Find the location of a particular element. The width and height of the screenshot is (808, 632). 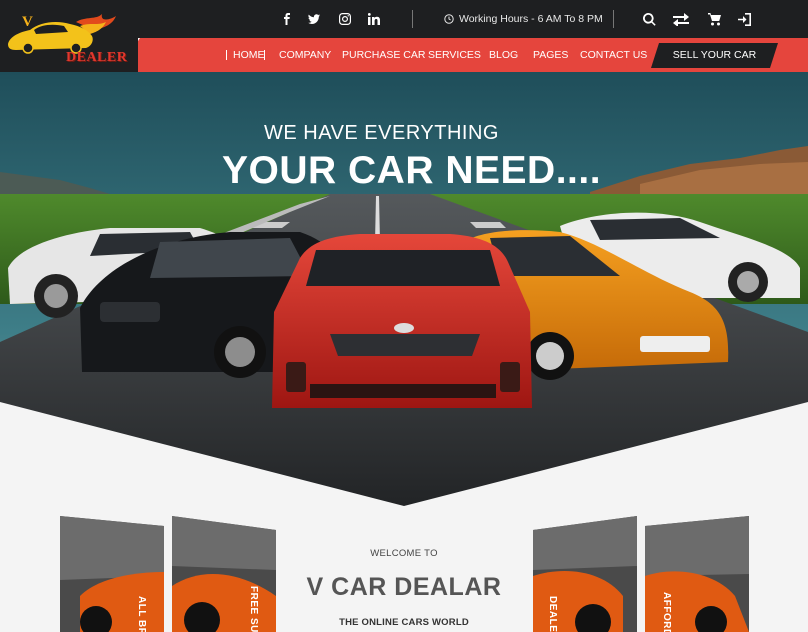

cart-icon is located at coordinates (714, 19).